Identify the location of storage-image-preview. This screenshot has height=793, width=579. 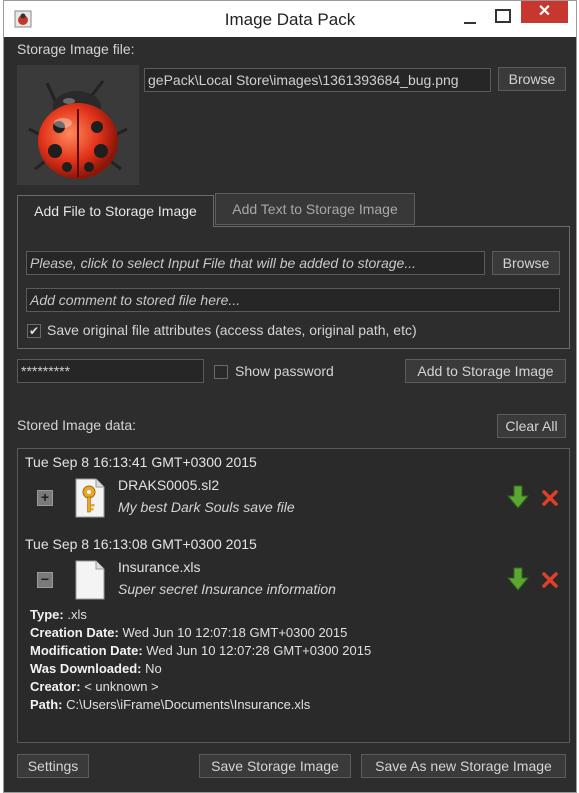
(78, 125).